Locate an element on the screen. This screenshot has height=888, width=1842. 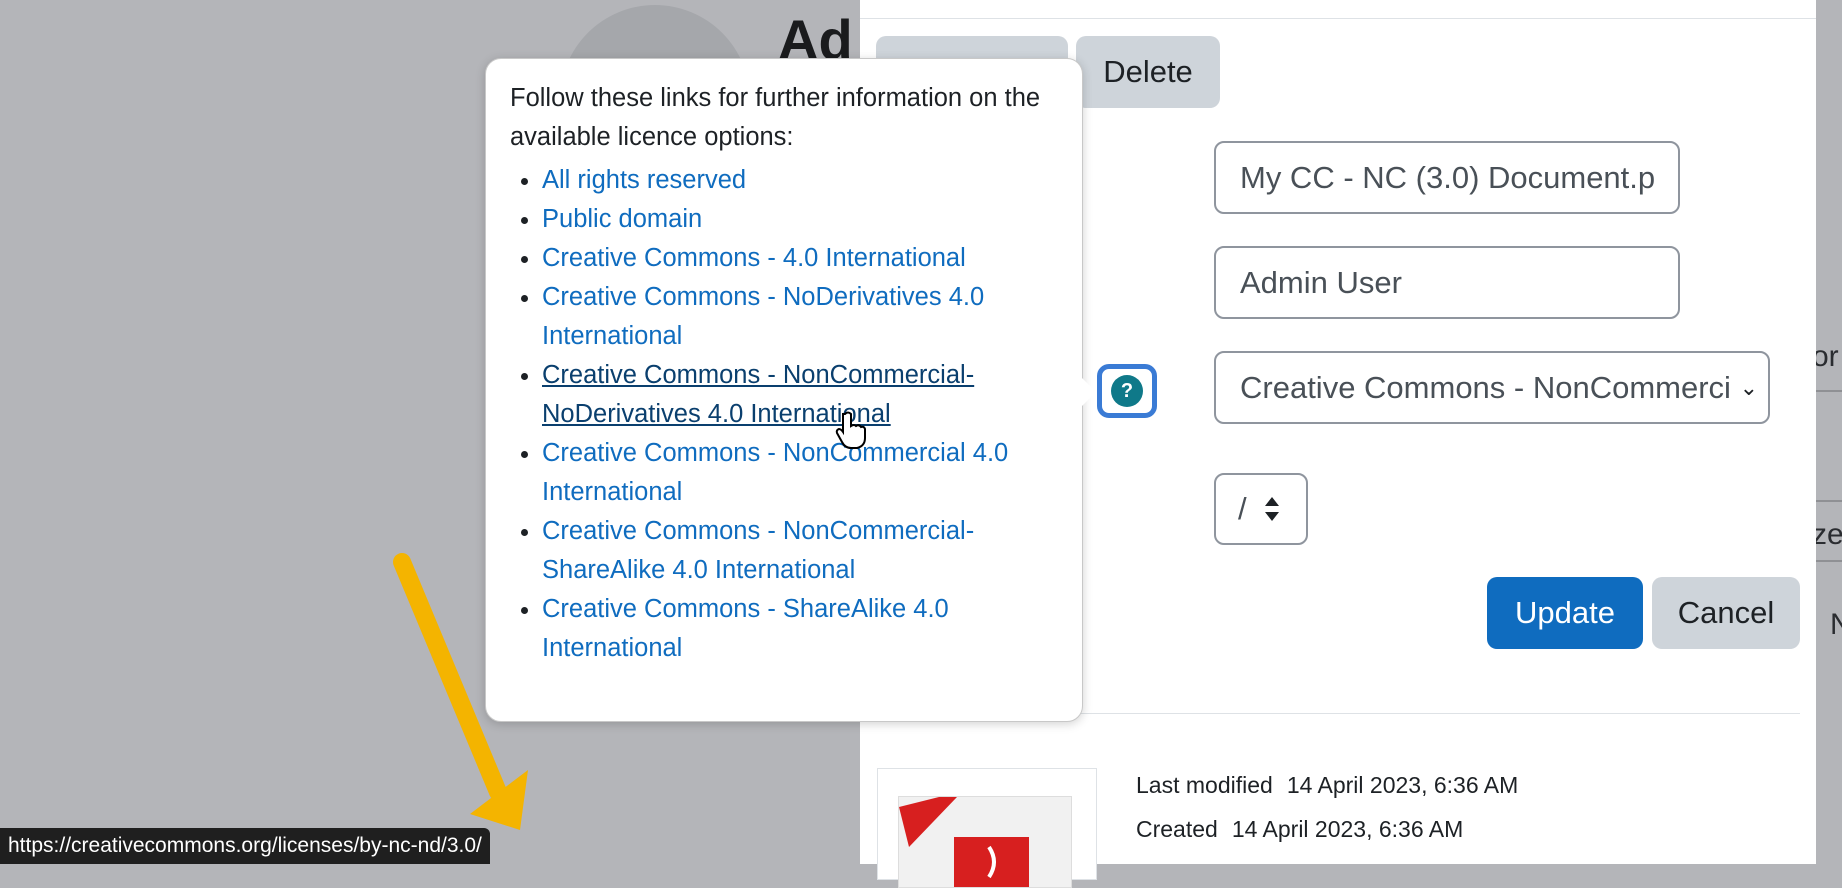
license-select-value: Creative Commons - NonCommerci is located at coordinates (1485, 387).